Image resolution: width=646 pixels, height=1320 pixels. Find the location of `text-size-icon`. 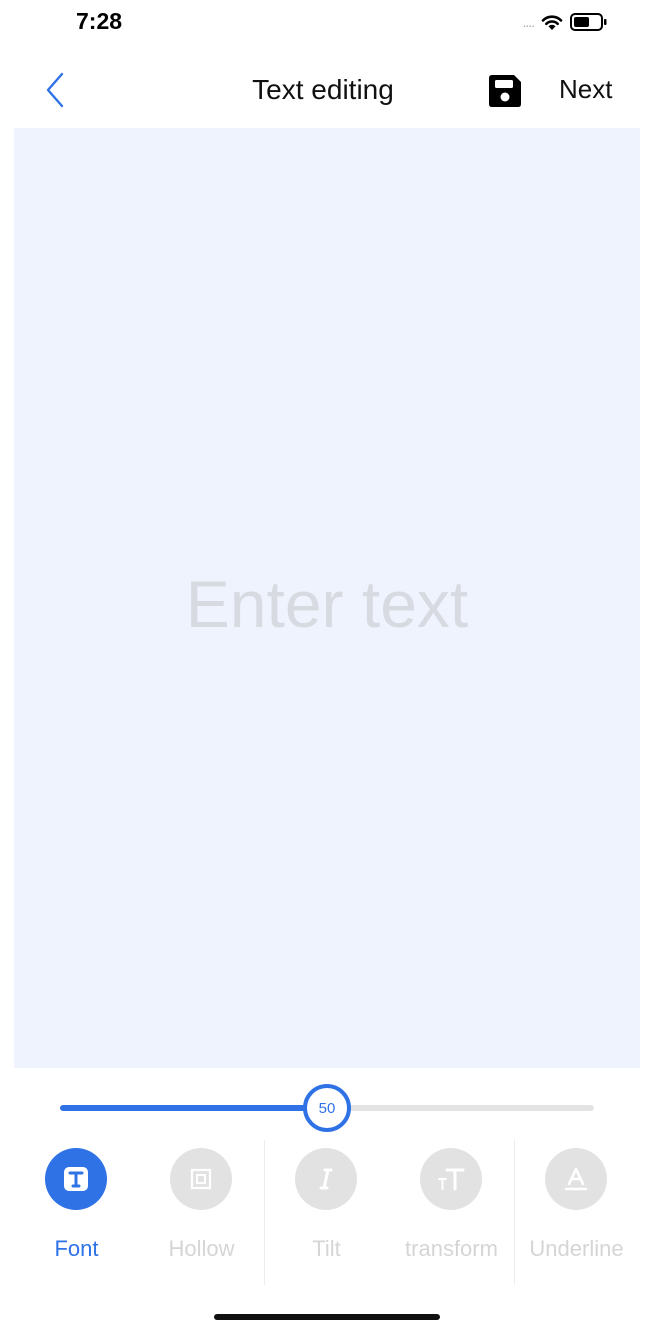

text-size-icon is located at coordinates (451, 1179).